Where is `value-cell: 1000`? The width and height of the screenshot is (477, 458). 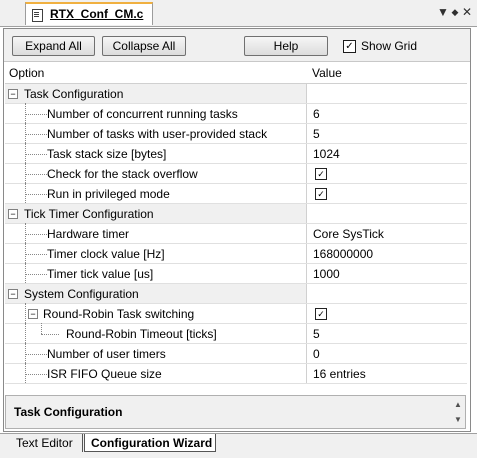 value-cell: 1000 is located at coordinates (387, 273).